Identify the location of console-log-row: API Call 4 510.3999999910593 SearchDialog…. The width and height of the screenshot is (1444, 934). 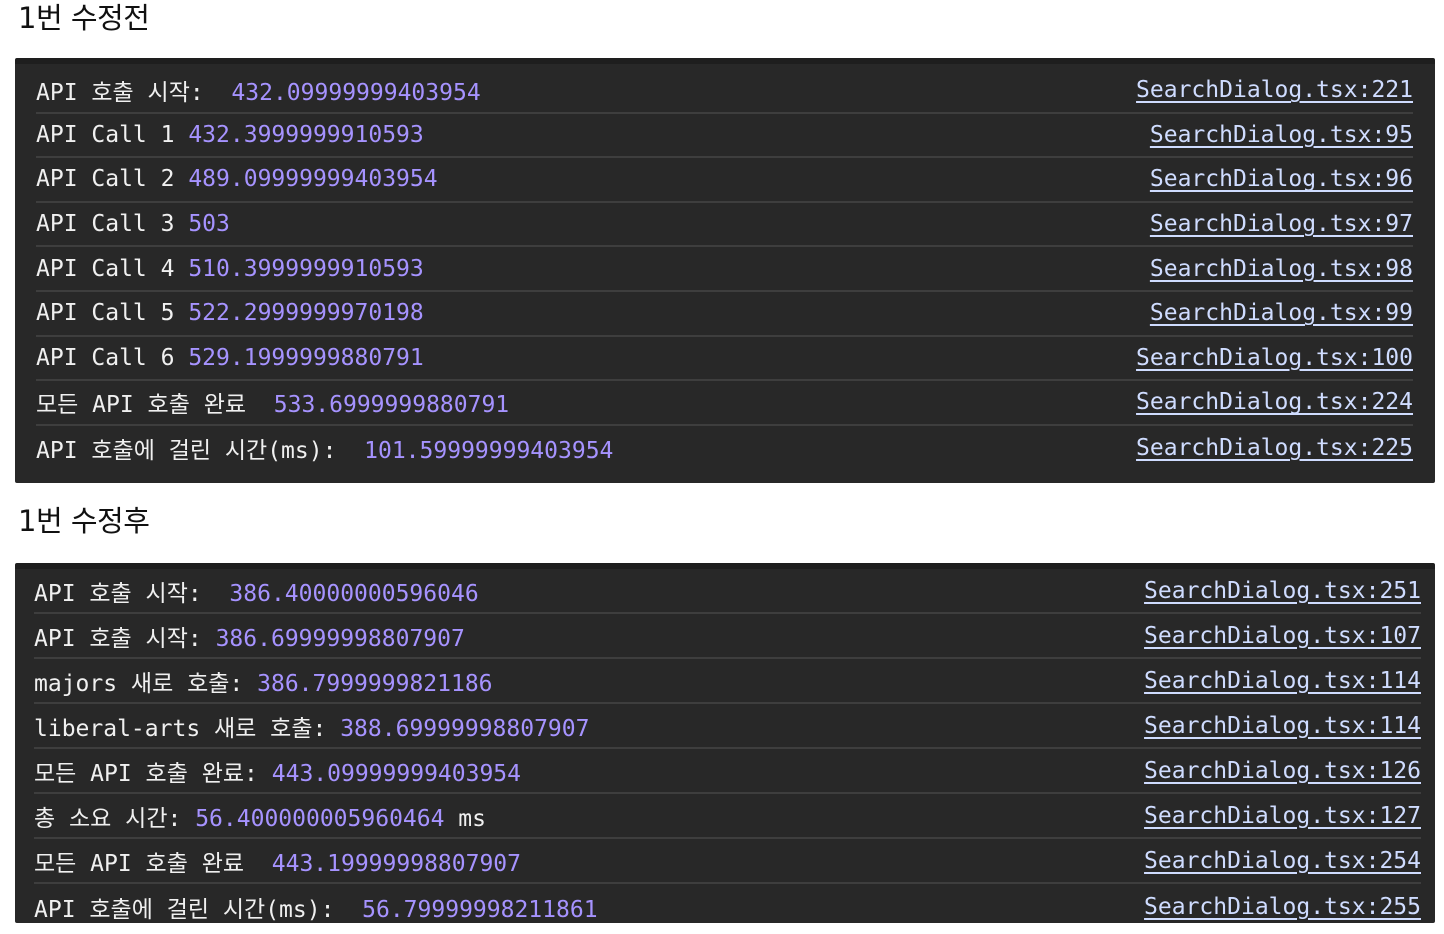
(724, 269).